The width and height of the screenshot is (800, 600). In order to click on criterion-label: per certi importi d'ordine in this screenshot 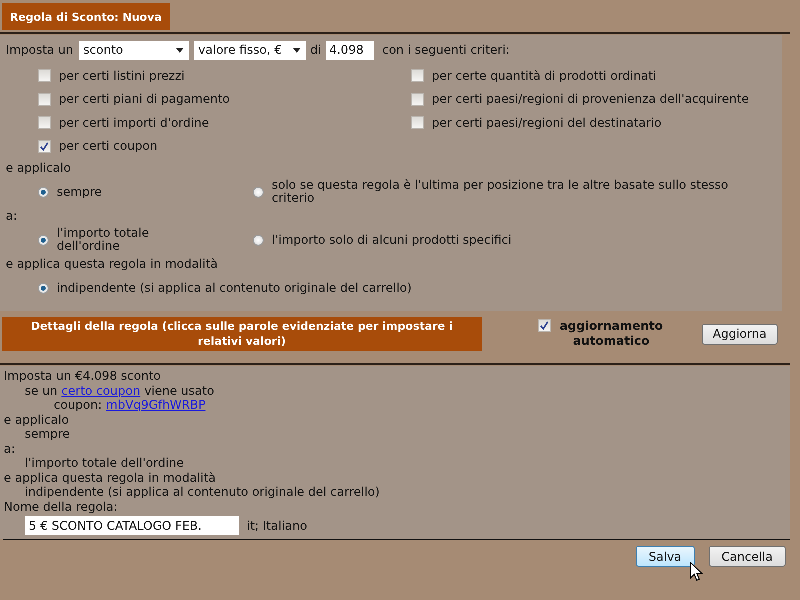, I will do `click(134, 123)`.